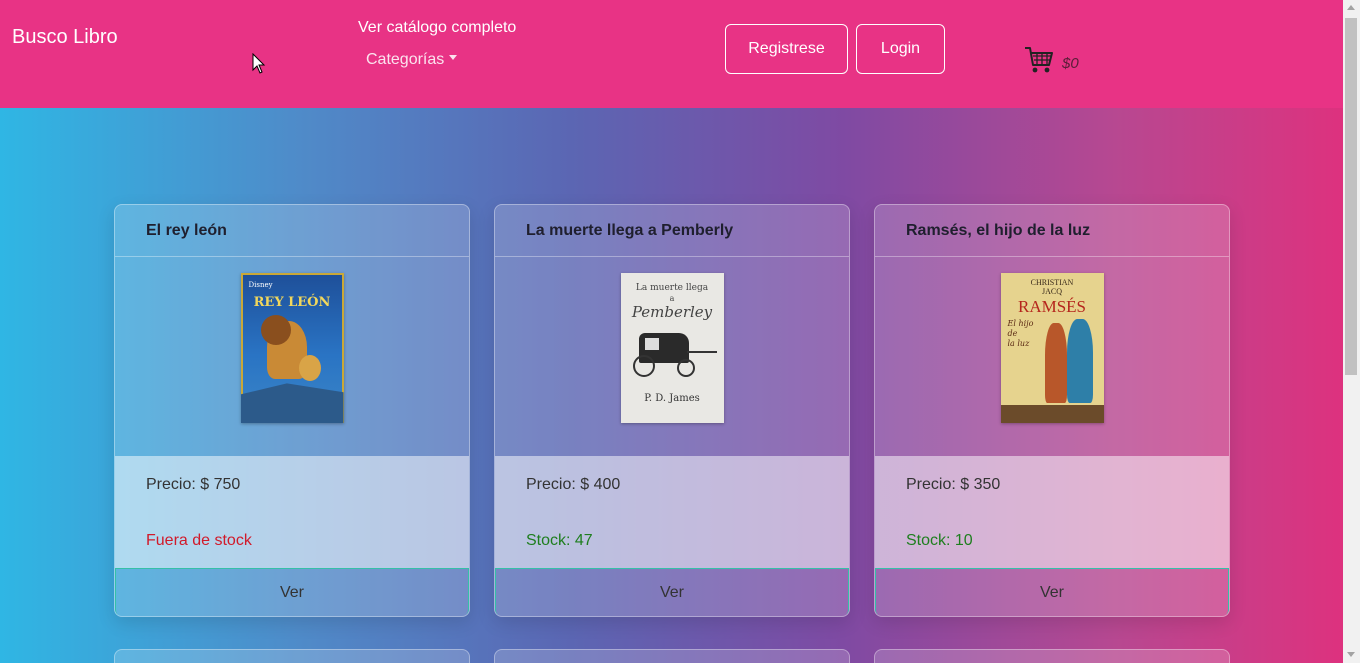 The width and height of the screenshot is (1360, 663). I want to click on stock-status: Fuera de stock, so click(199, 540).